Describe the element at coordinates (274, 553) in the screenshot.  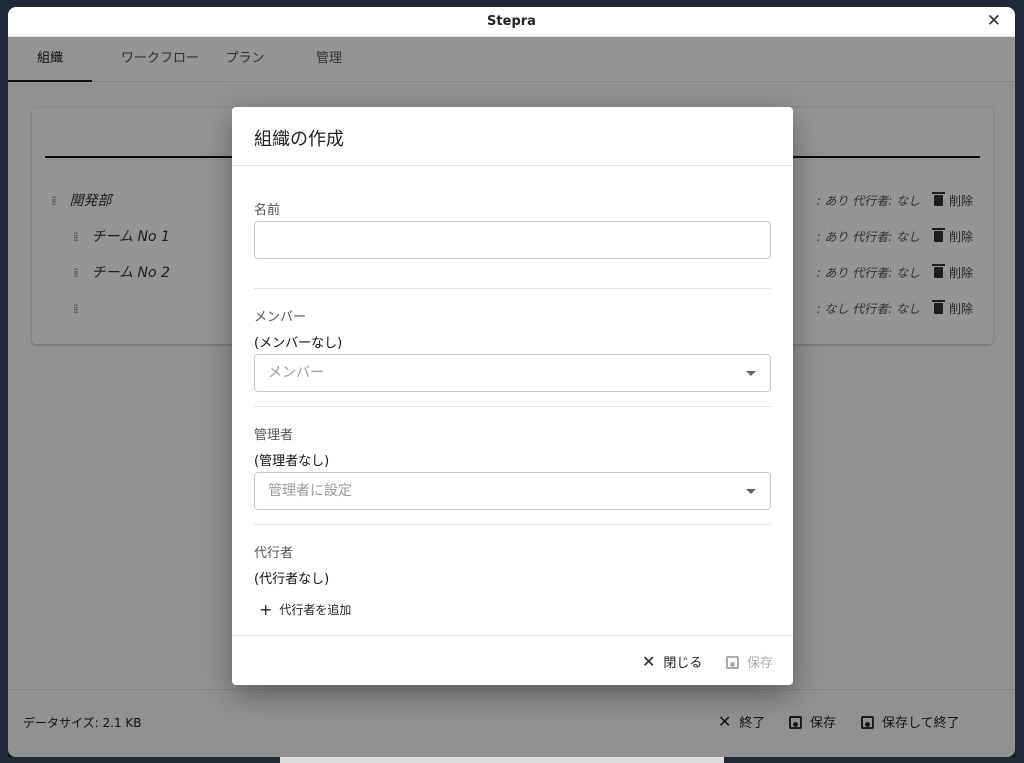
I see `deputies-label: 代行者` at that location.